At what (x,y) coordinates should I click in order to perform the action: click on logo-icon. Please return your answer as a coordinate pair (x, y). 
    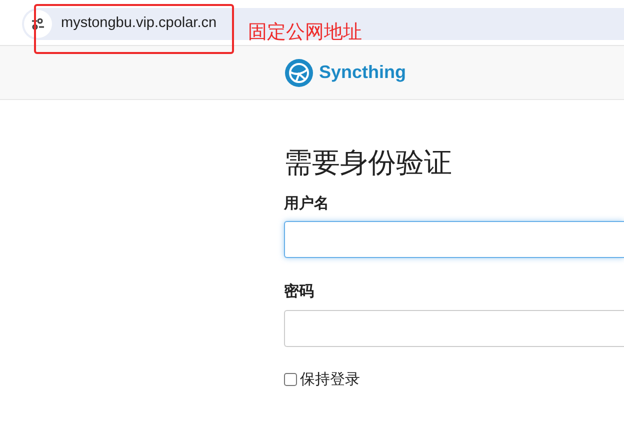
    Looking at the image, I should click on (299, 73).